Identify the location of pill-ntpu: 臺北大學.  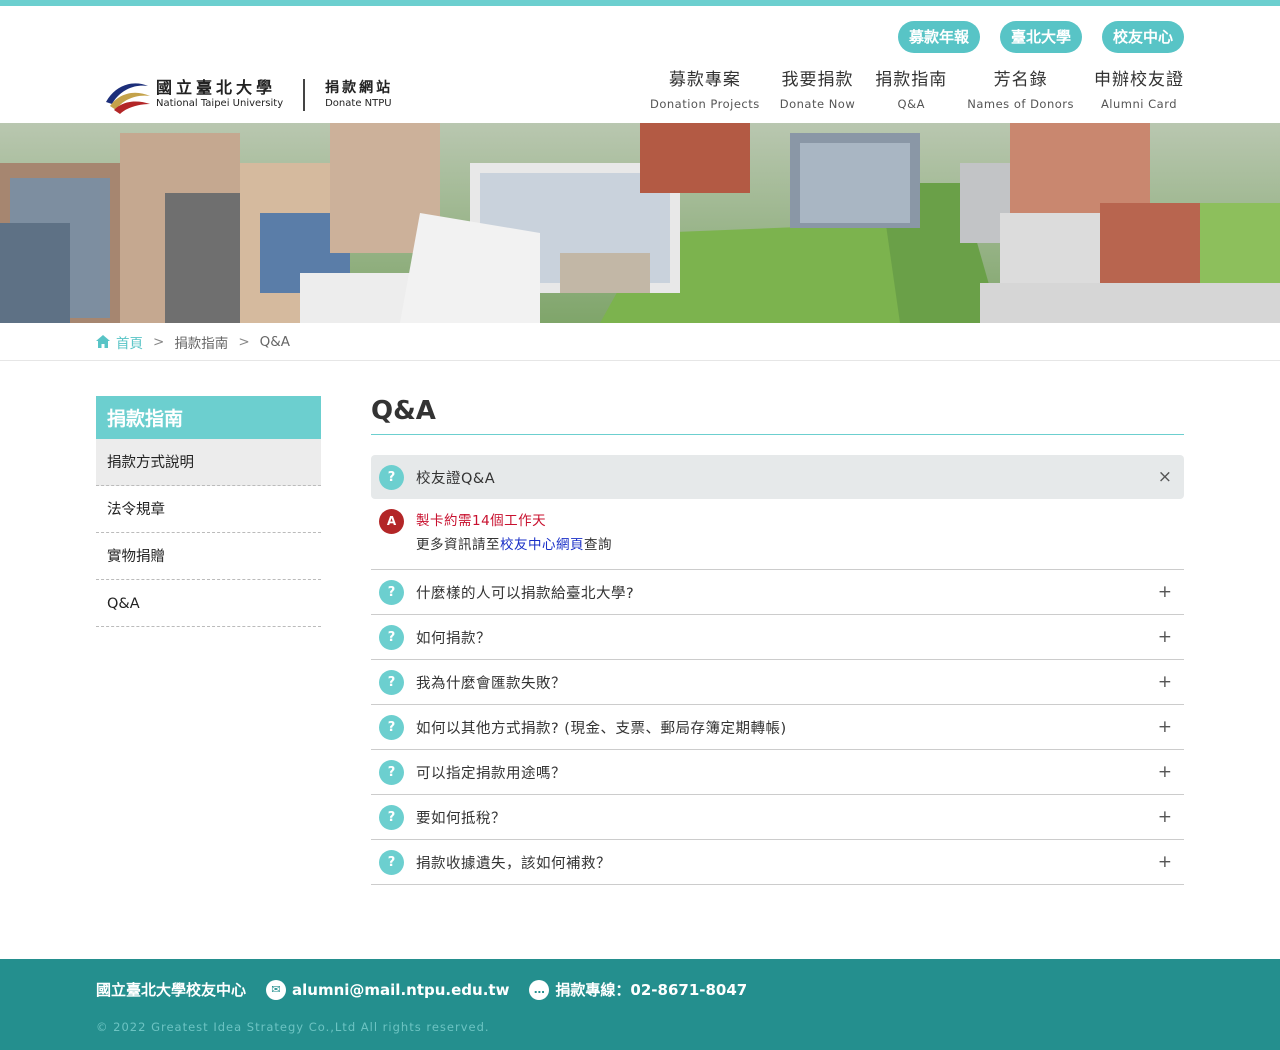
(1040, 37).